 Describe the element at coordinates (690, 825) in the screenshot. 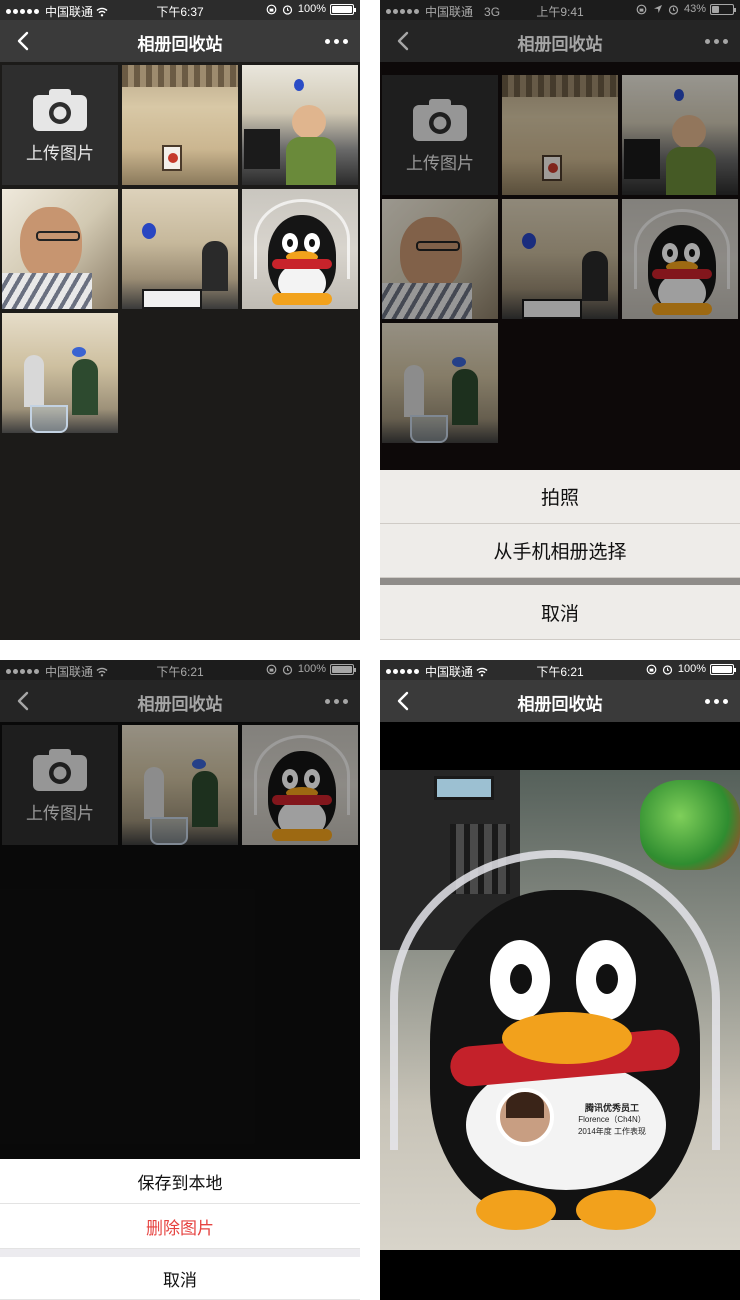

I see `plush-toy` at that location.